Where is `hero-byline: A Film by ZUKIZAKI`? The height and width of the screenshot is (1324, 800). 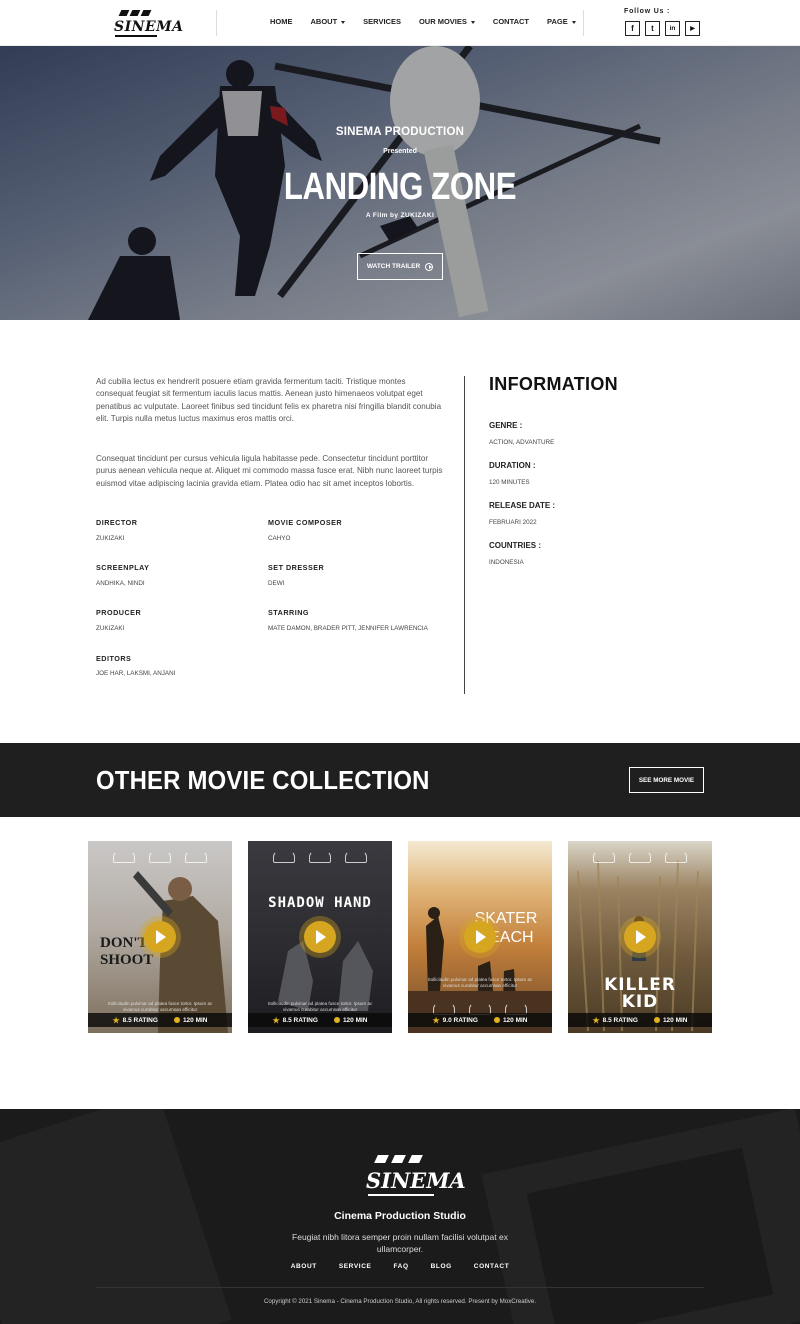 hero-byline: A Film by ZUKIZAKI is located at coordinates (400, 215).